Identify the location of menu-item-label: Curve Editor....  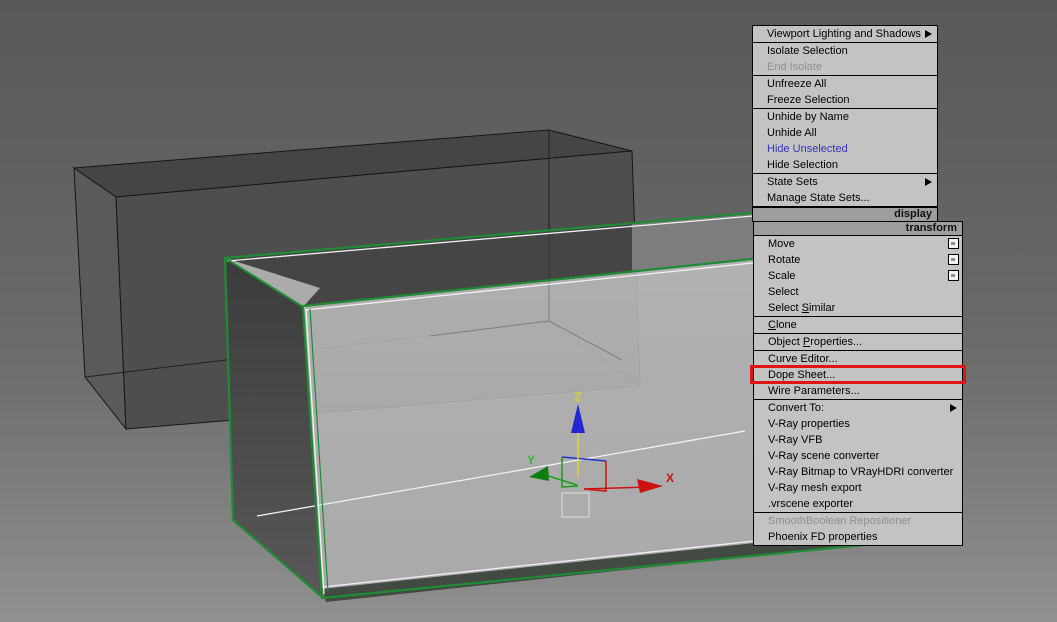
(803, 359).